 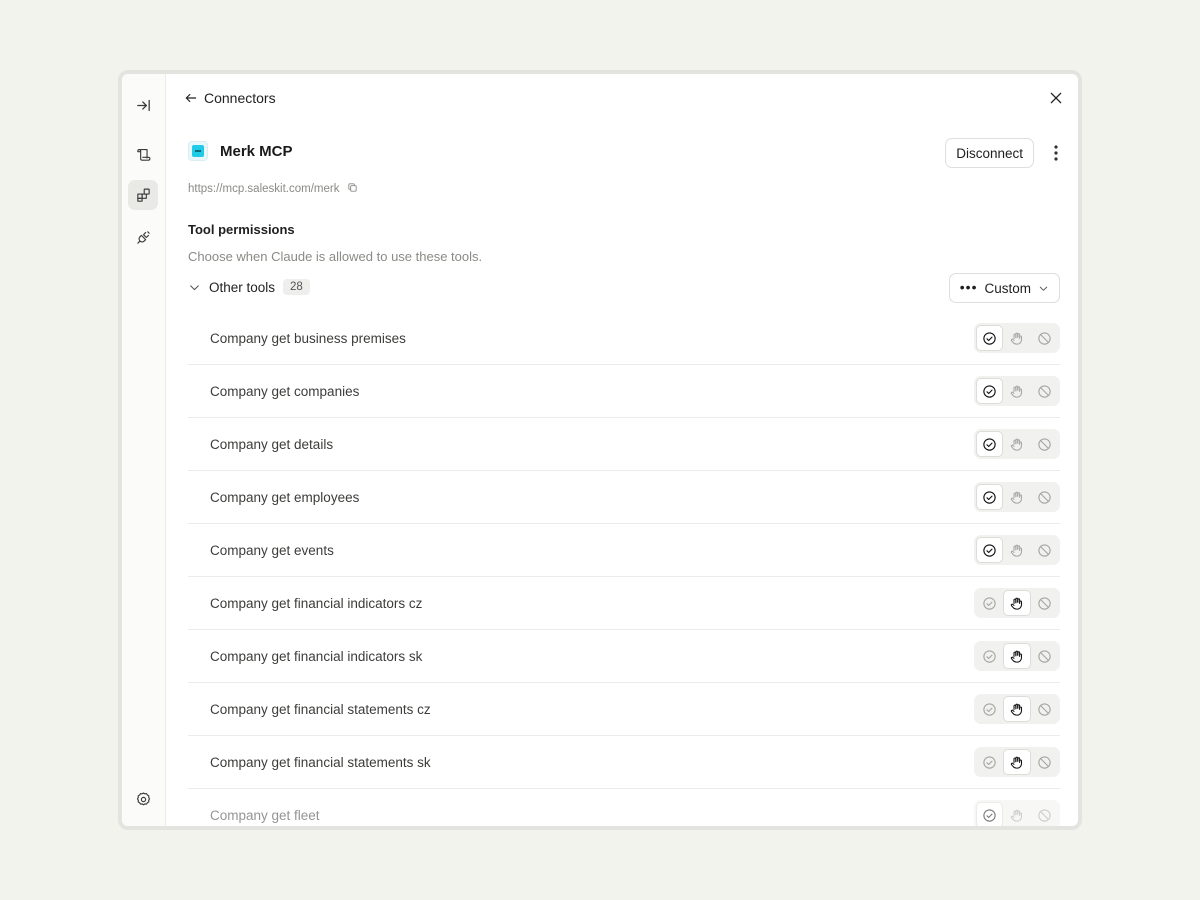 What do you see at coordinates (256, 151) in the screenshot?
I see `connector-title: Merk MCP` at bounding box center [256, 151].